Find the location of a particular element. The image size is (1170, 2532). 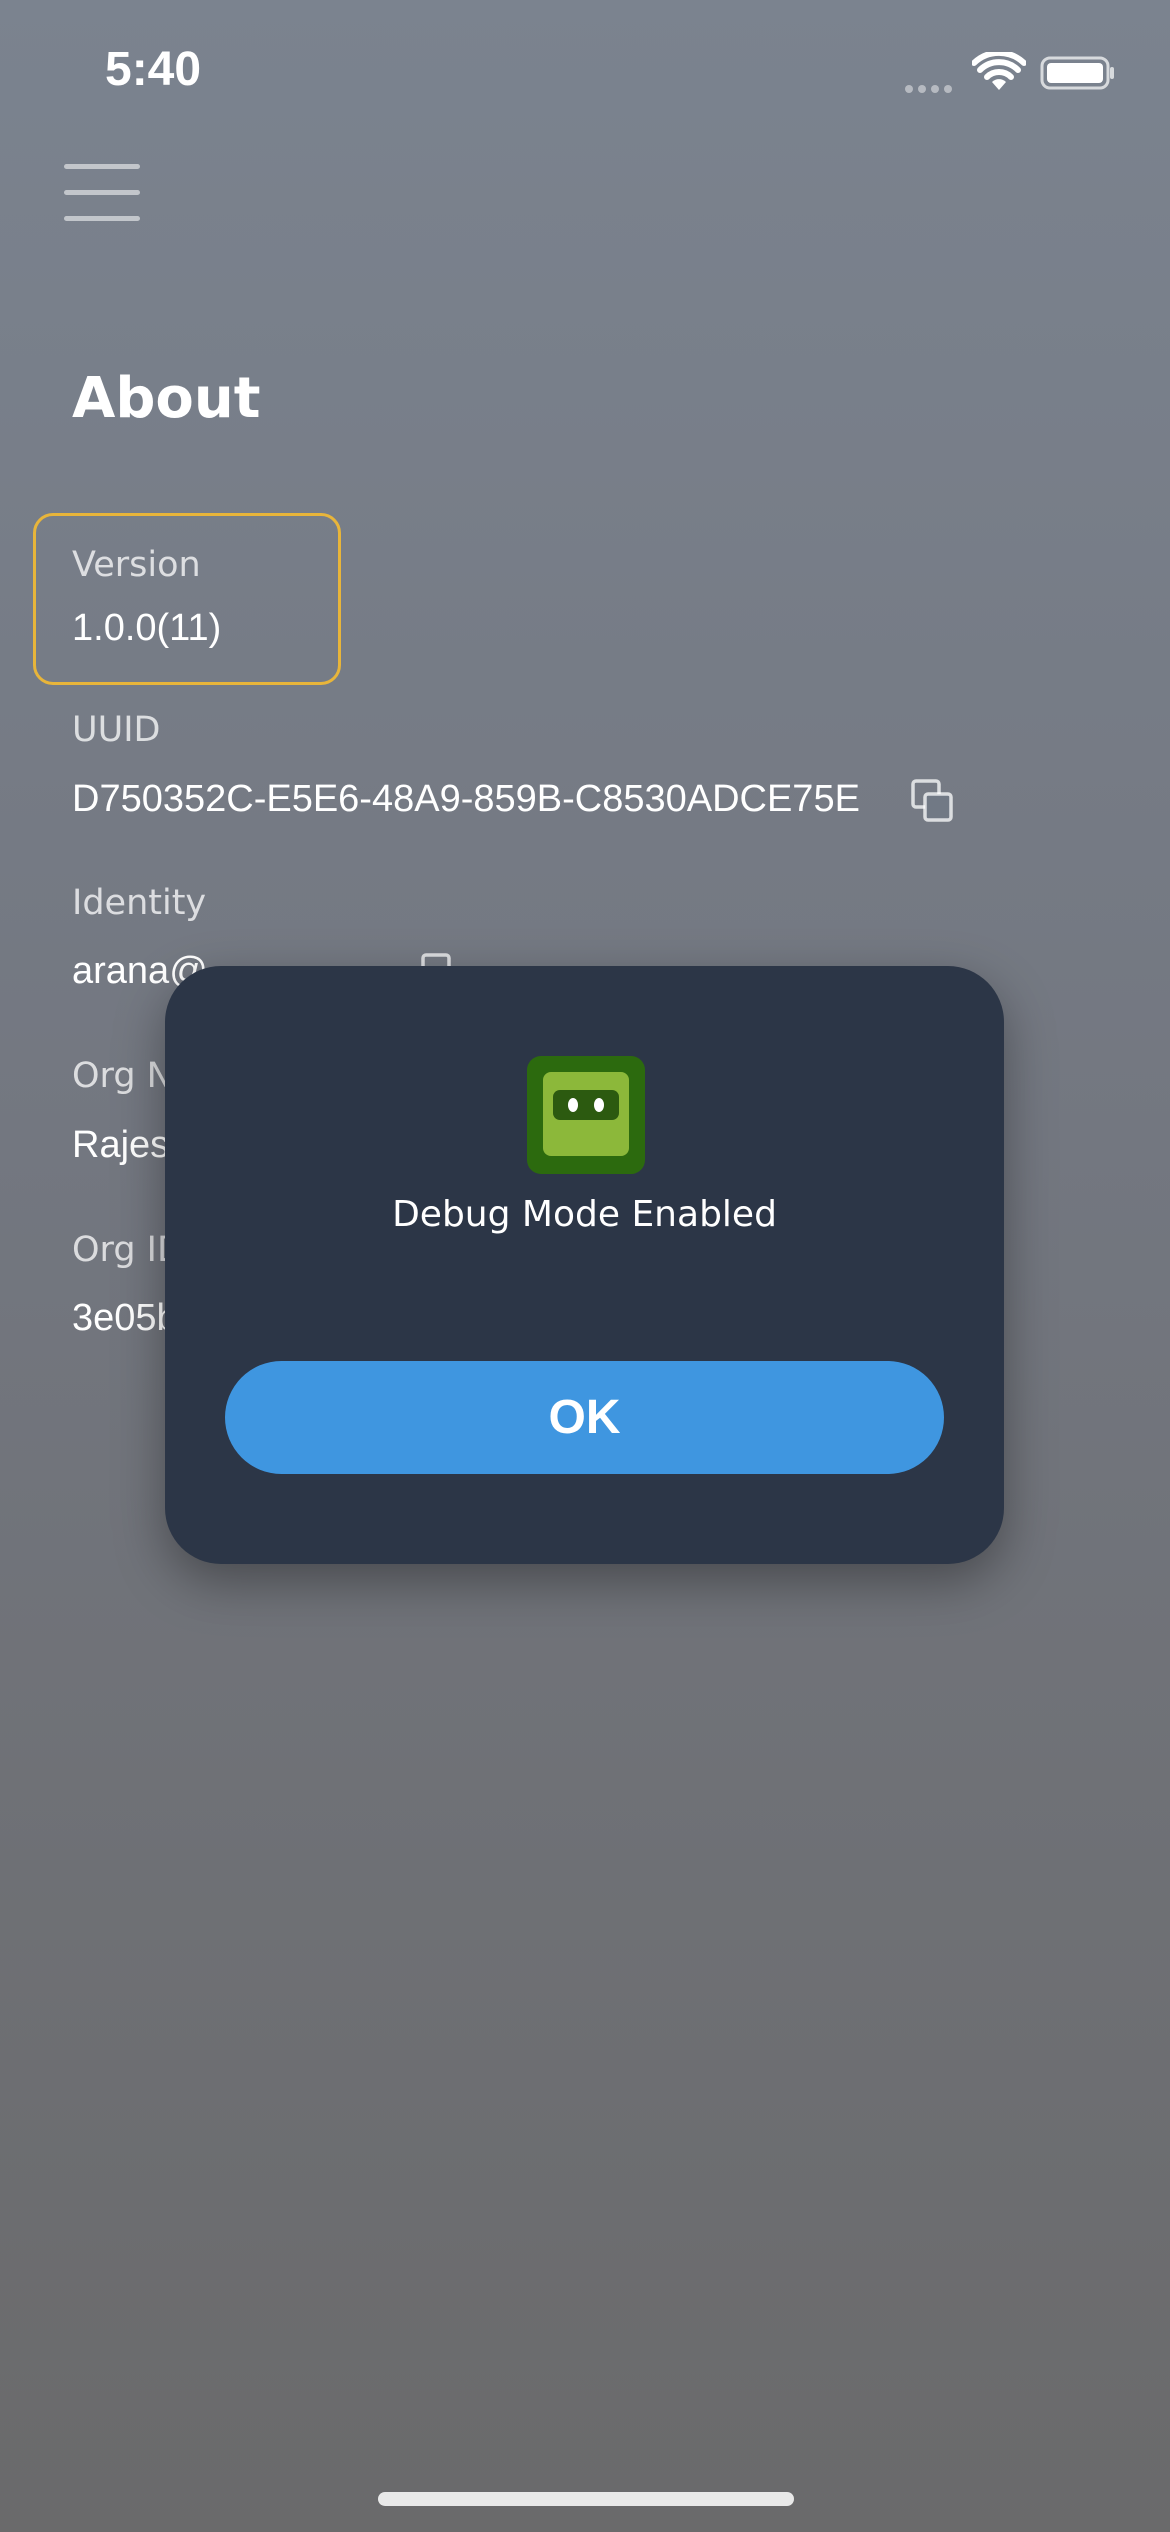

home-indicator is located at coordinates (586, 2499).